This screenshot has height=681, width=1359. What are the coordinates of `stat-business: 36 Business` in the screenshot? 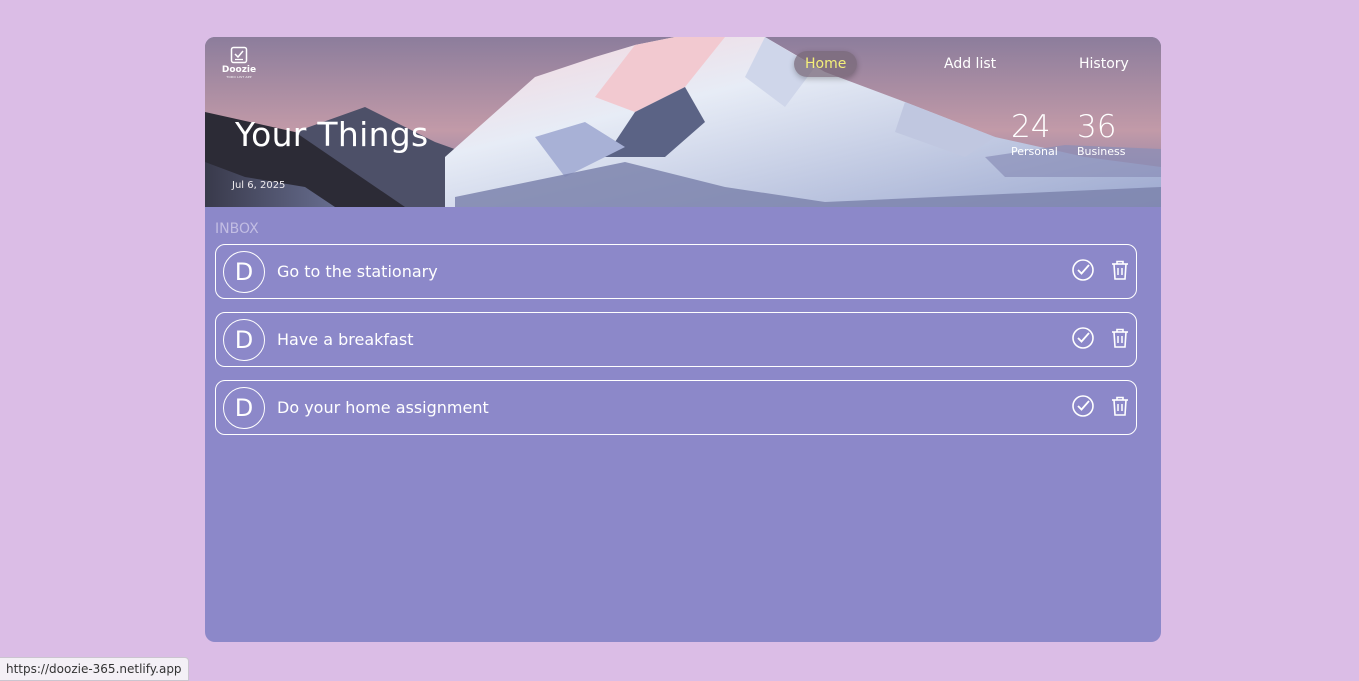 It's located at (1101, 134).